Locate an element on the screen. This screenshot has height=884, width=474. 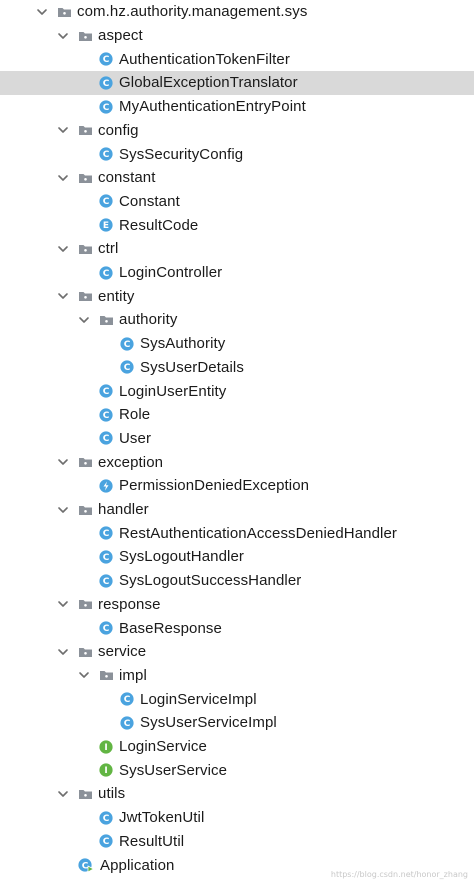
tree-node-package: service is located at coordinates (237, 652).